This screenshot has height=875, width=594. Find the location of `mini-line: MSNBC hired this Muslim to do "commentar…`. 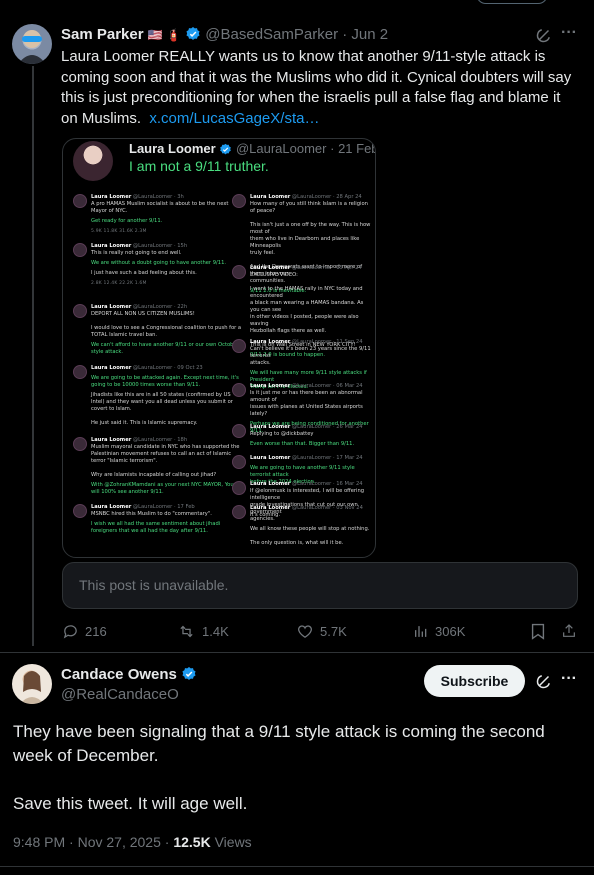

mini-line: MSNBC hired this Muslim to do "commentar… is located at coordinates (151, 514).